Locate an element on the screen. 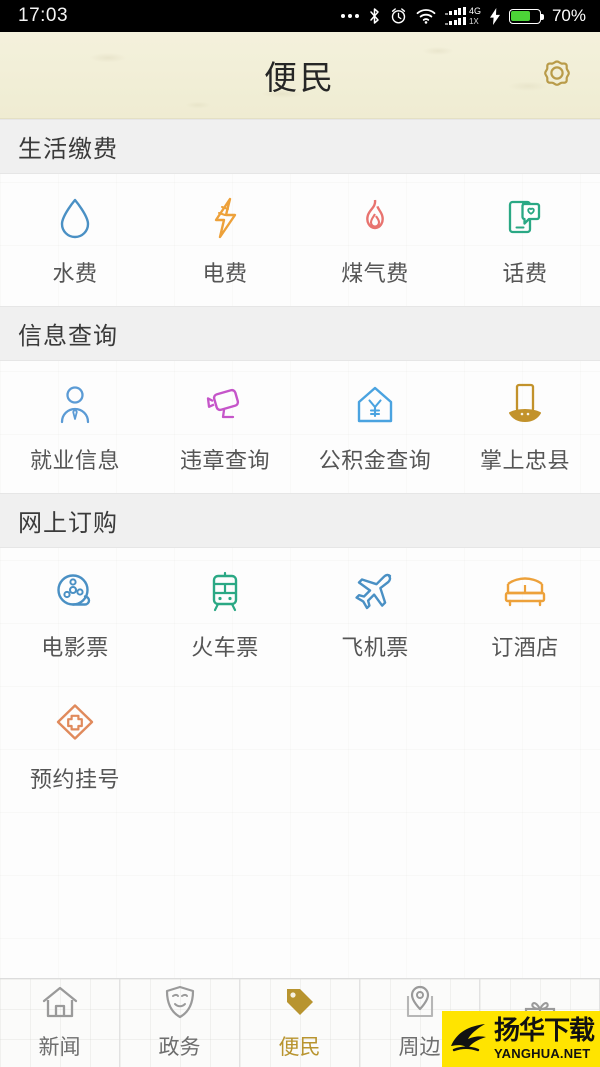 The height and width of the screenshot is (1067, 600). grid-item-medical-appointment: 预约挂号 is located at coordinates (75, 746).